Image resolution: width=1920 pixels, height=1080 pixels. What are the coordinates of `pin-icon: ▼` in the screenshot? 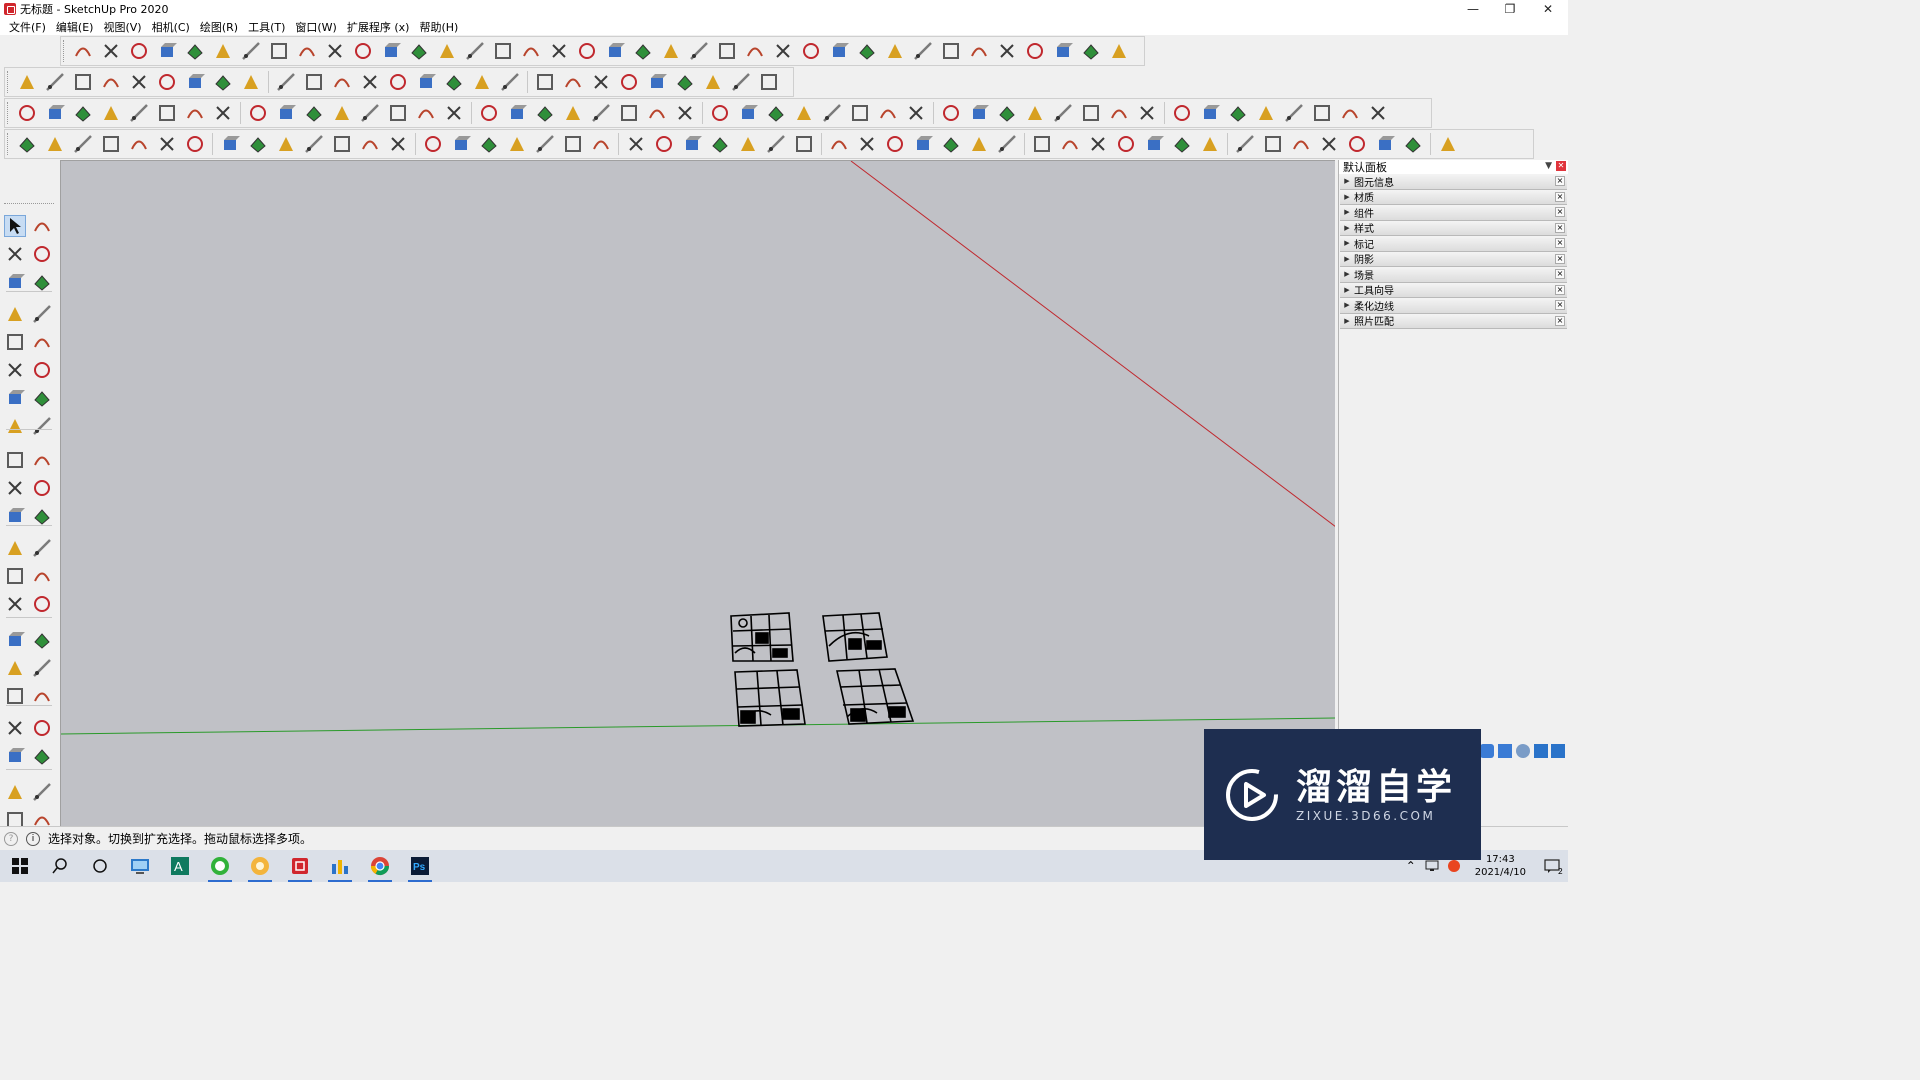 It's located at (1548, 166).